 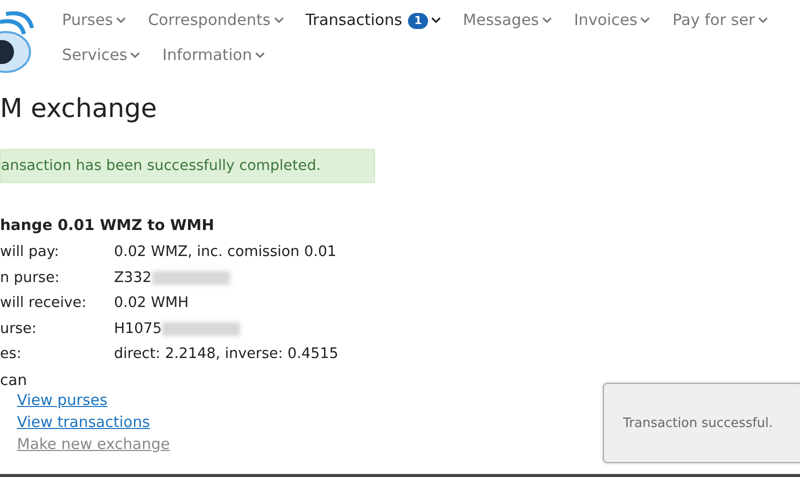 What do you see at coordinates (373, 20) in the screenshot?
I see `nav-menu-item: Transactions 1` at bounding box center [373, 20].